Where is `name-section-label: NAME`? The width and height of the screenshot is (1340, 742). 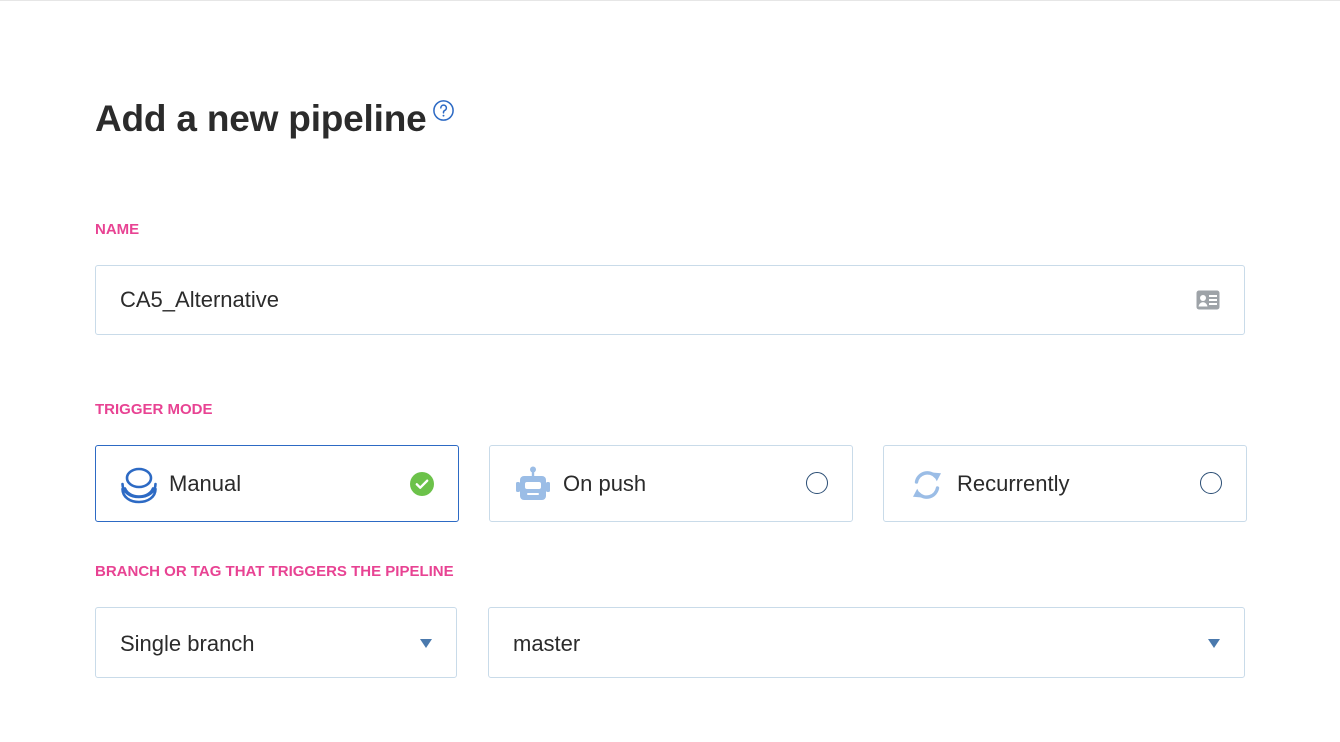 name-section-label: NAME is located at coordinates (117, 229).